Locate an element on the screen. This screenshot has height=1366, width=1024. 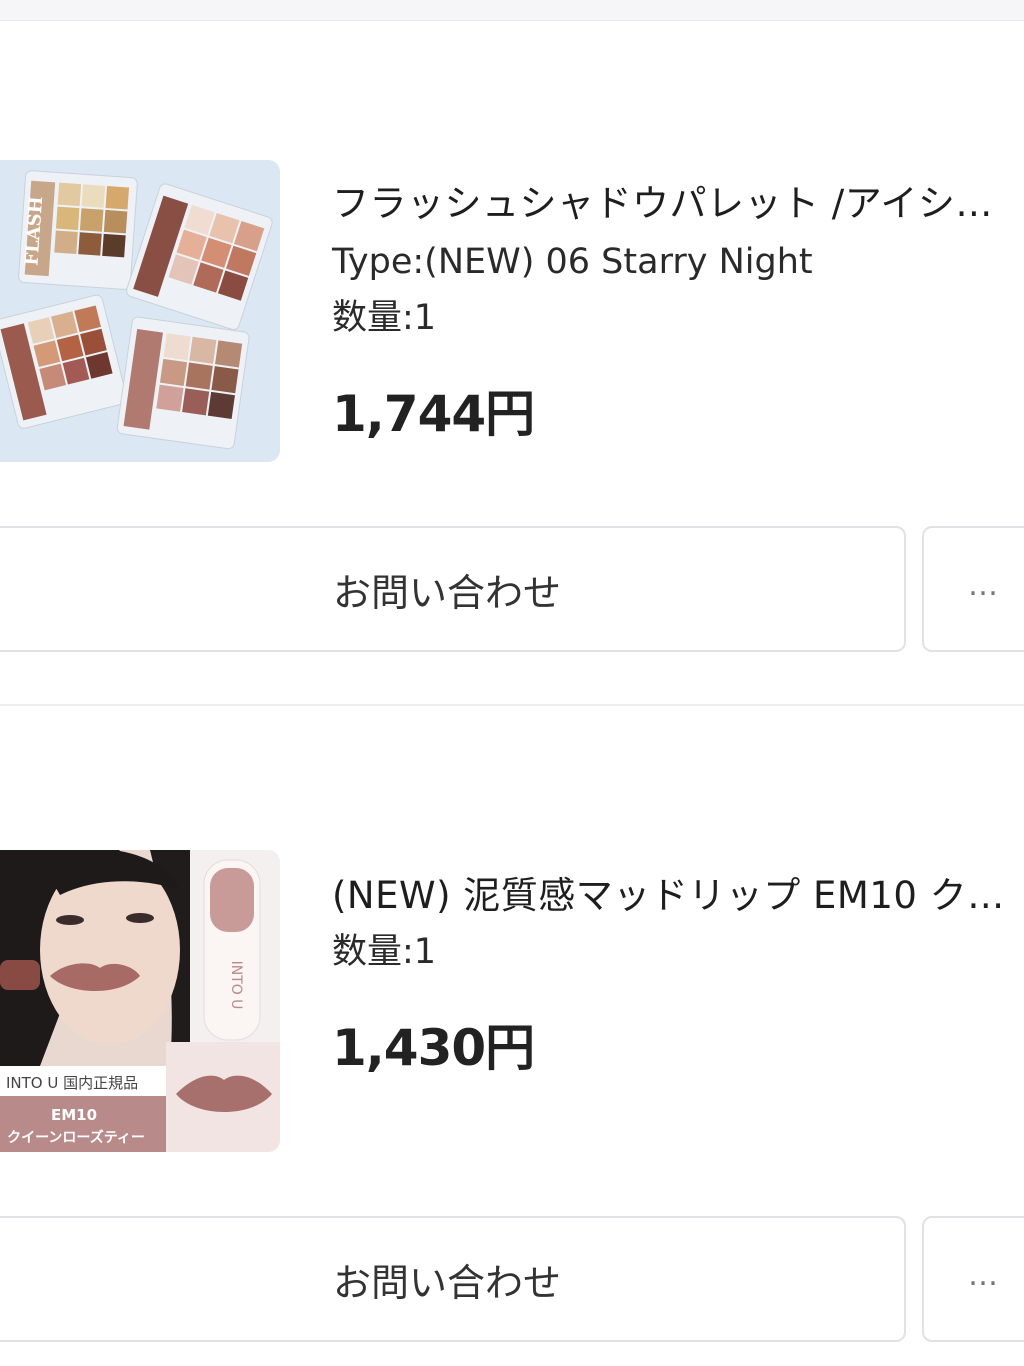
eyeshadow-palette-image: FLASH is located at coordinates (140, 311).